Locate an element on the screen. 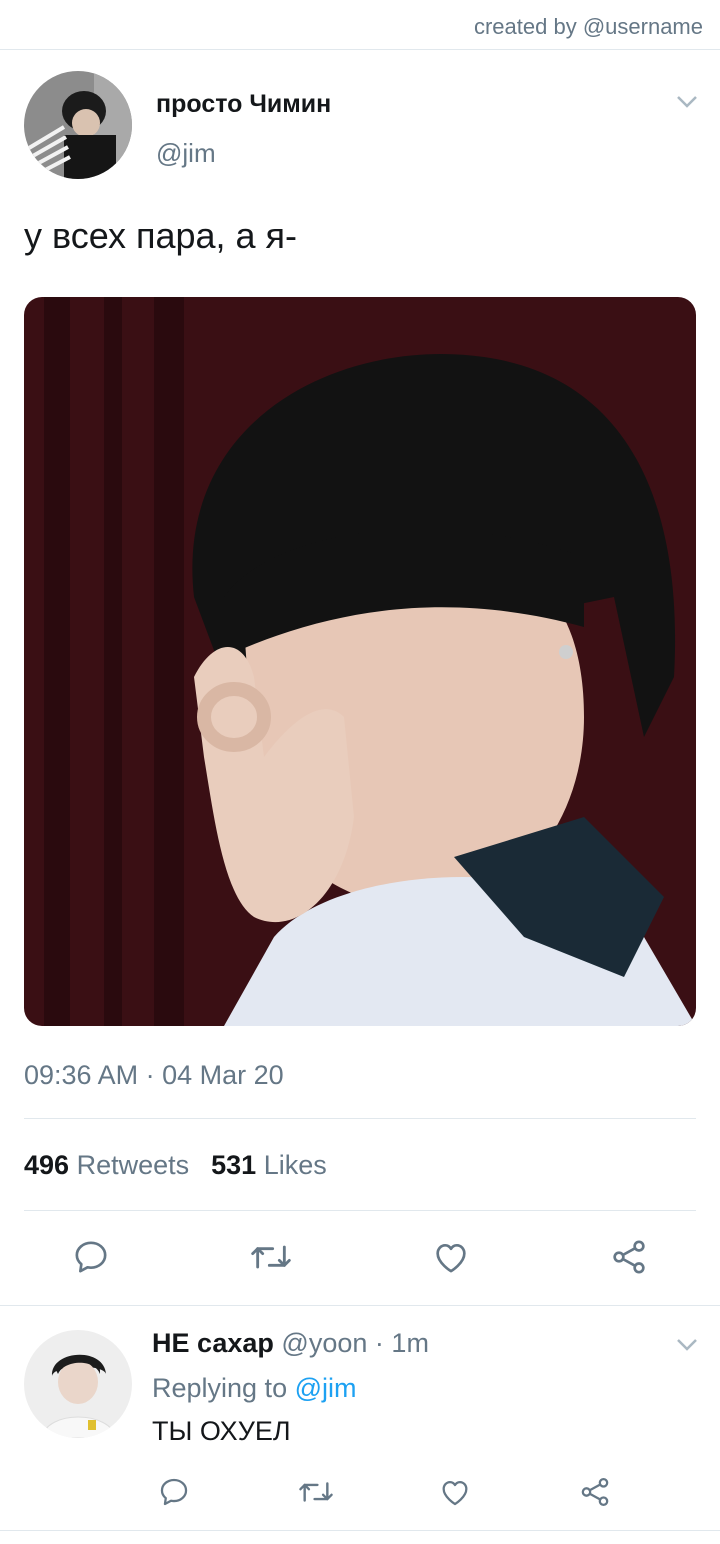  author-handle: @jim is located at coordinates (186, 153).